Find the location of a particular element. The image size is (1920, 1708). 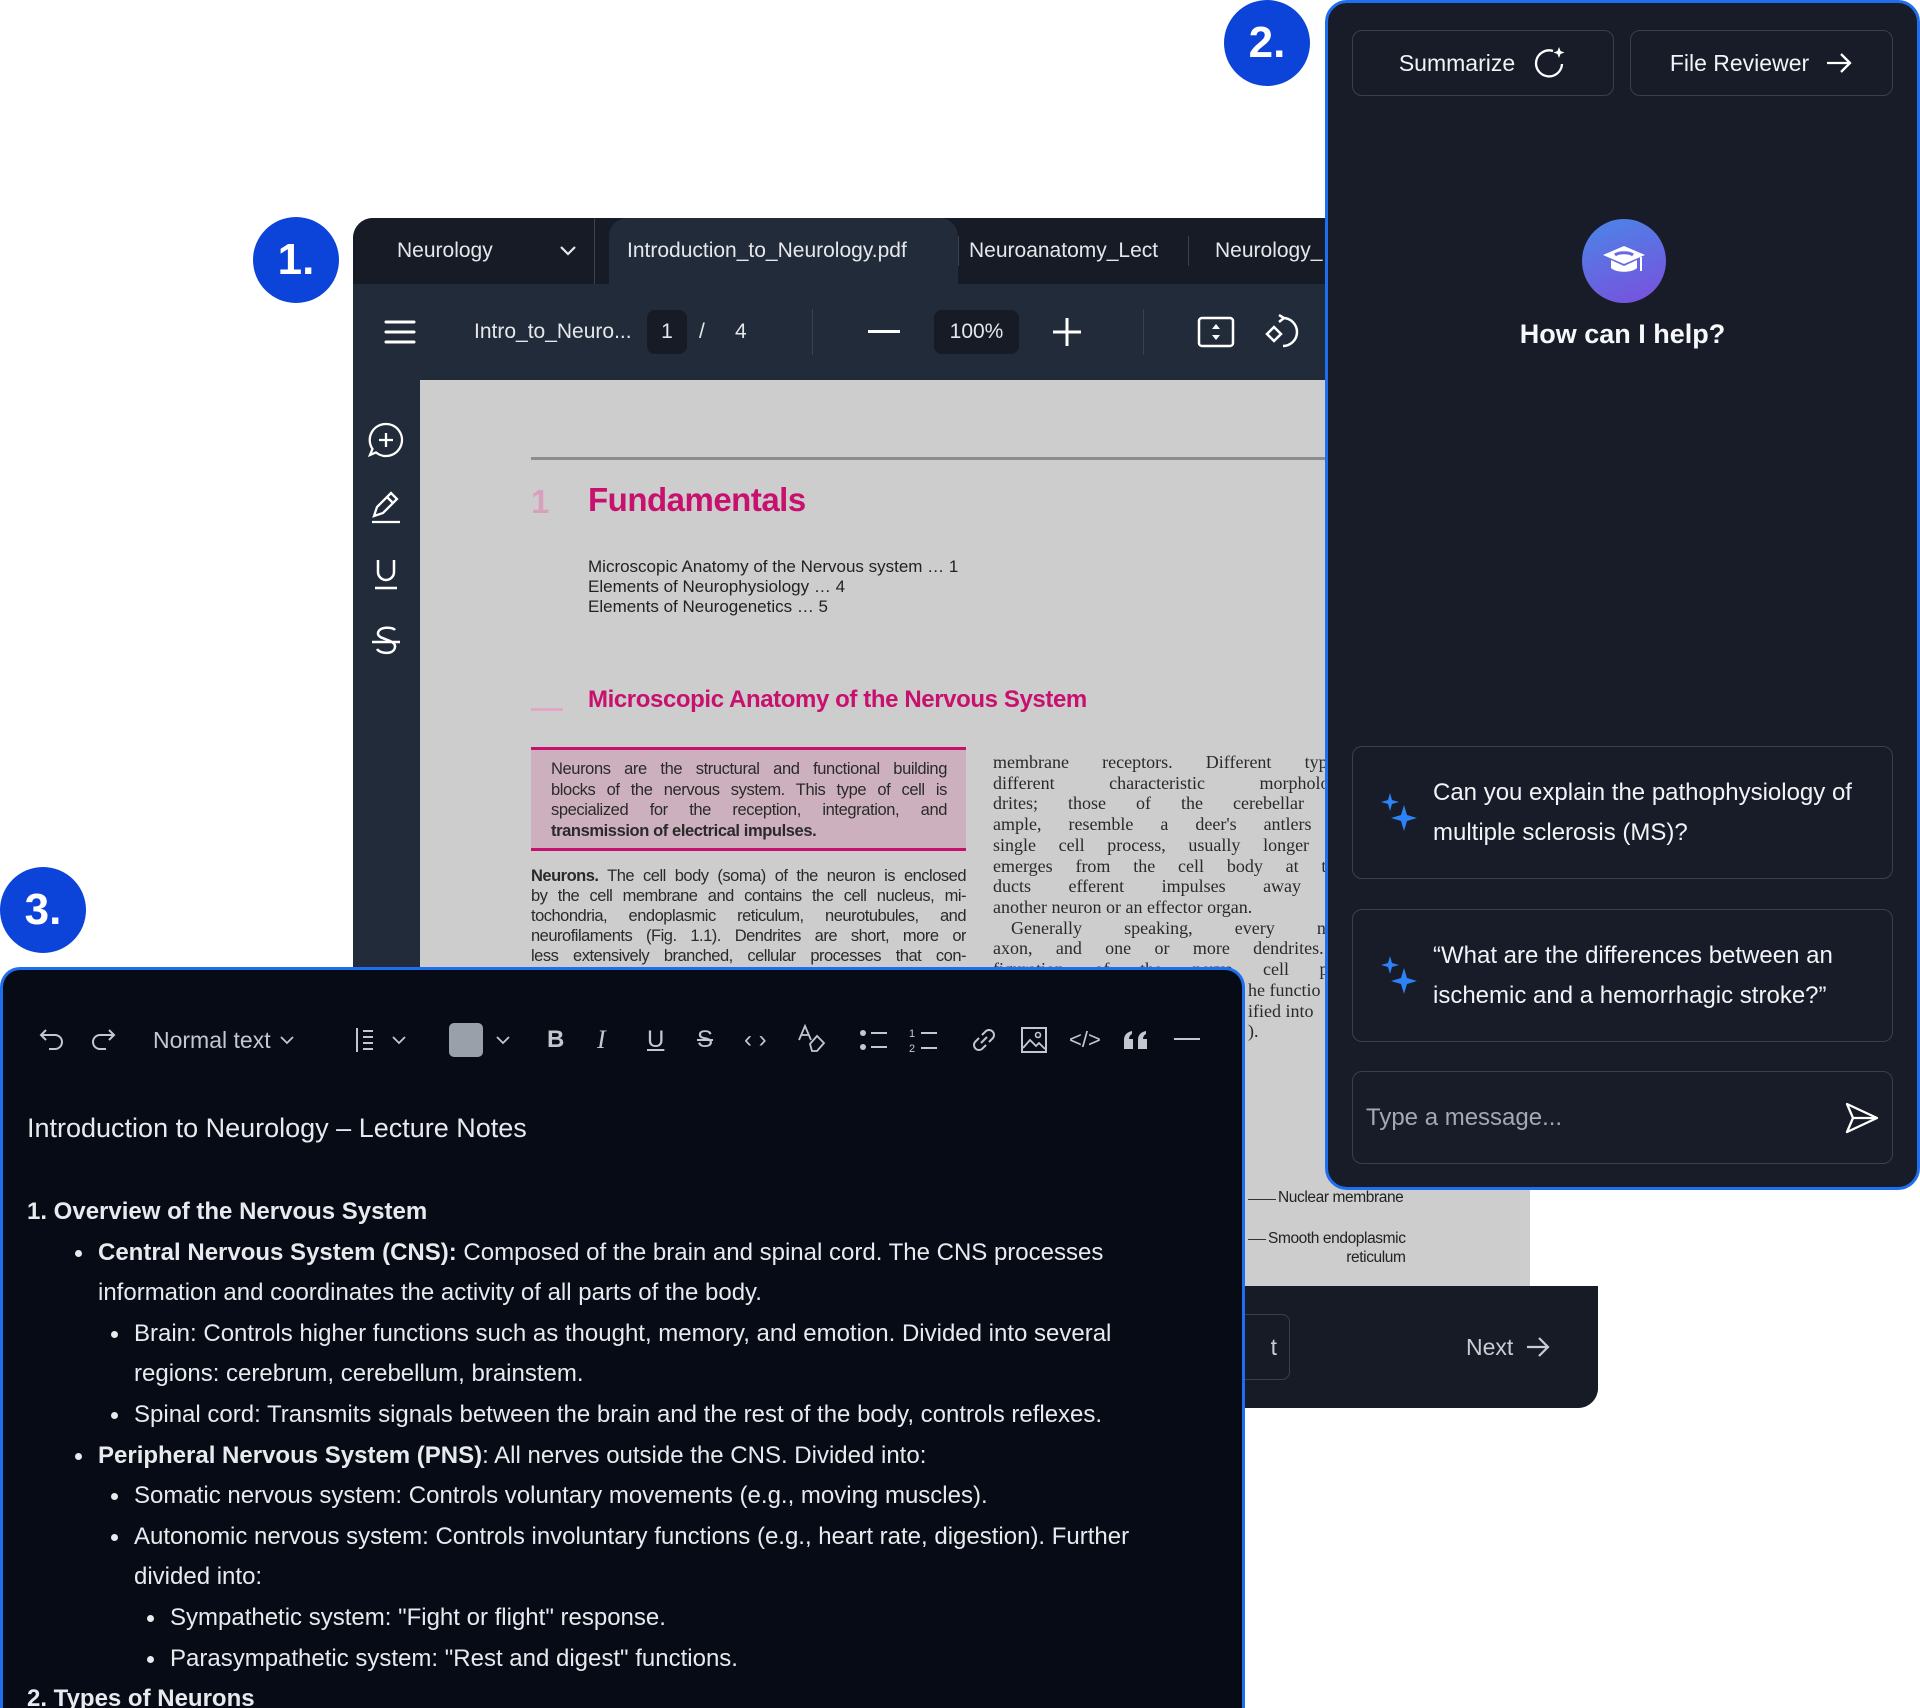

tab-introduction-to-neurology: Introduction_to_Neurology.pdf is located at coordinates (783, 251).